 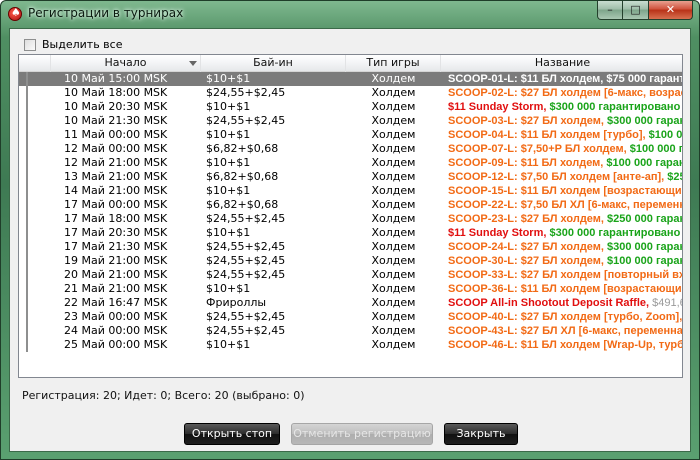 What do you see at coordinates (362, 434) in the screenshot?
I see `cancel-registration-button: Отменить регистрацию` at bounding box center [362, 434].